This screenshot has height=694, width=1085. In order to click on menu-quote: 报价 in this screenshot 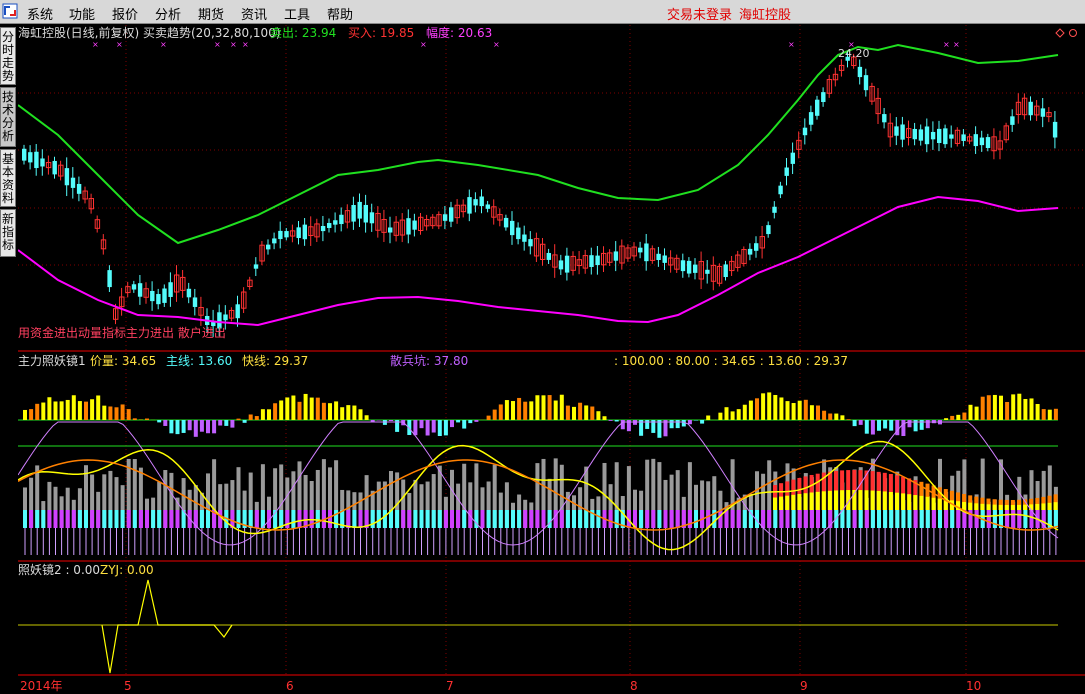, I will do `click(125, 13)`.